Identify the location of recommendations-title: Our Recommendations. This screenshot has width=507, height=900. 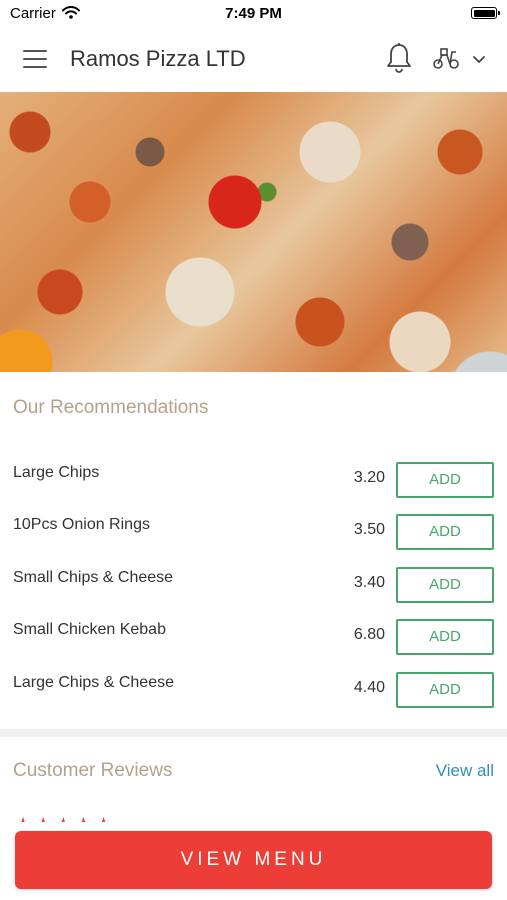
(111, 407).